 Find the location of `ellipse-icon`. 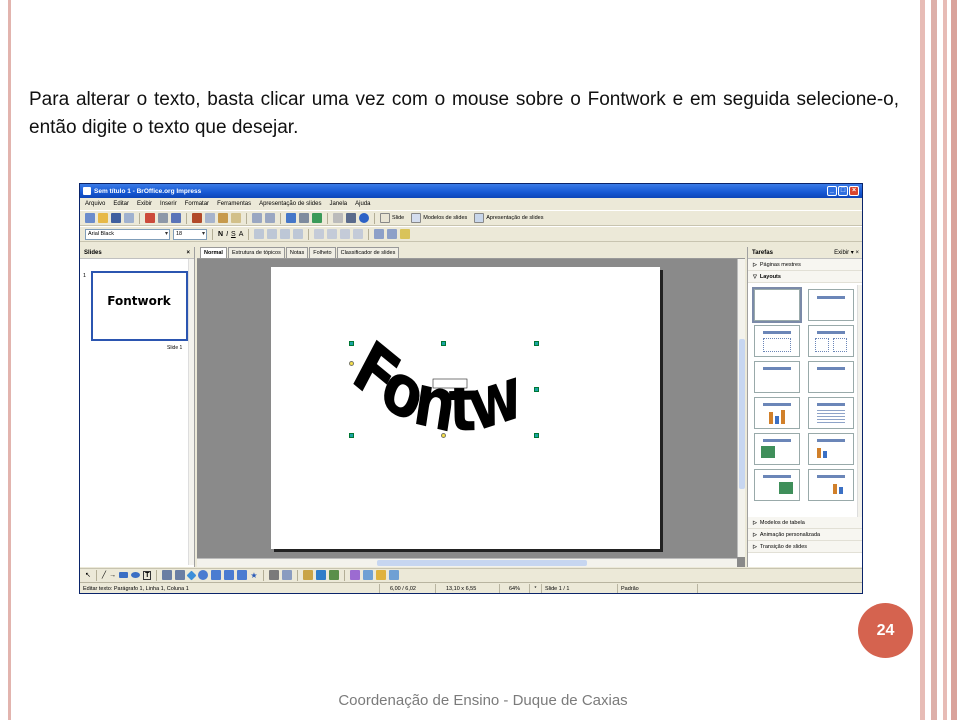

ellipse-icon is located at coordinates (136, 575).